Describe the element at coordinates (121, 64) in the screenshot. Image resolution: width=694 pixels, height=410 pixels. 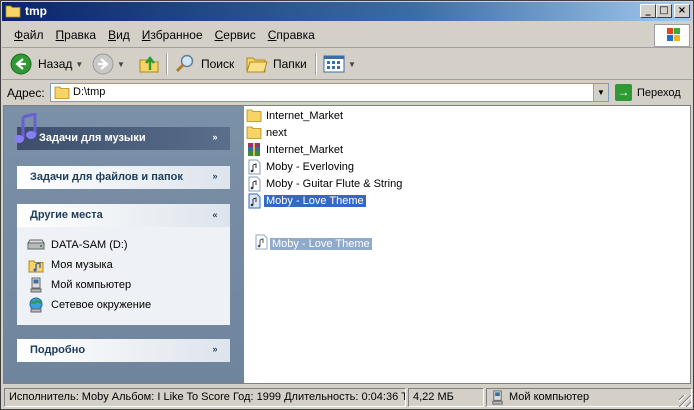
I see `forward-dropdown-icon: ▼` at that location.